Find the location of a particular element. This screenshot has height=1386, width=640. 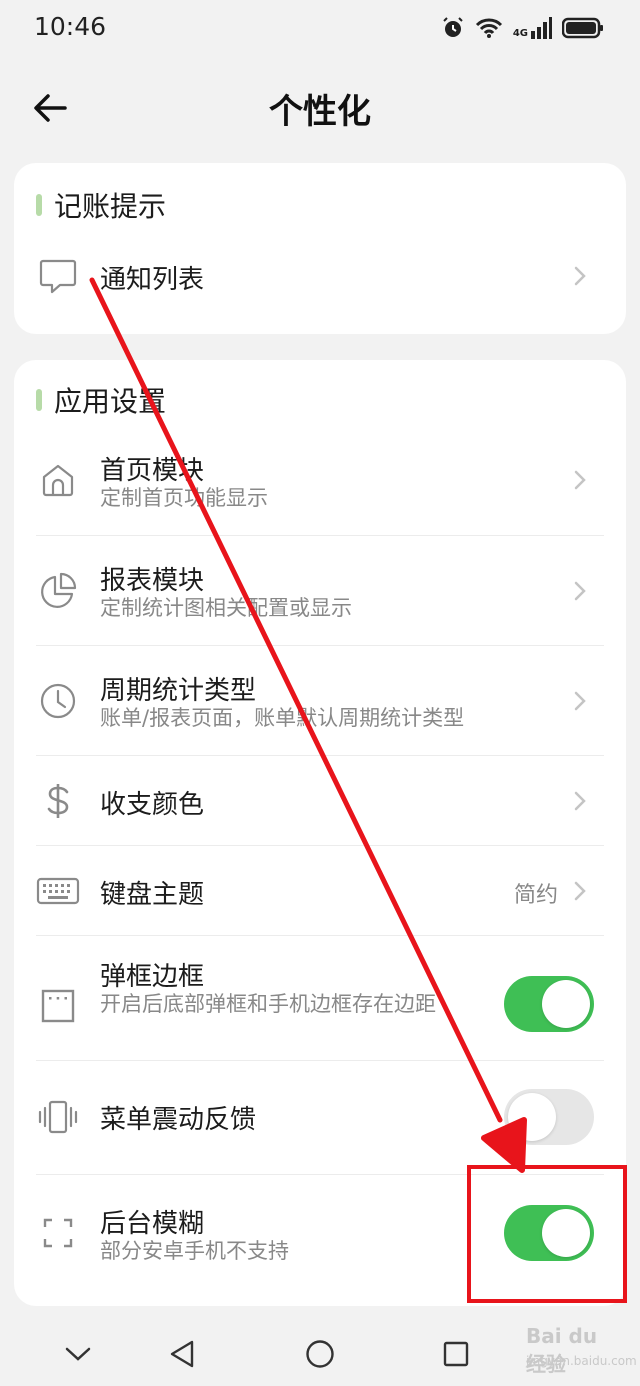

section-header: 应用设置 is located at coordinates (101, 400).